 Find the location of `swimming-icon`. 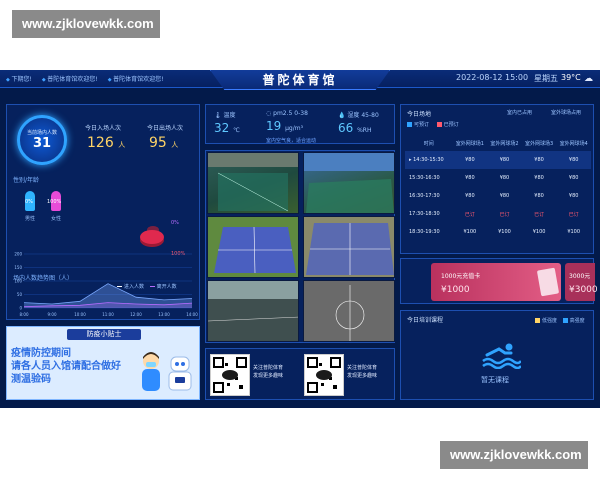

swimming-icon is located at coordinates (501, 356).